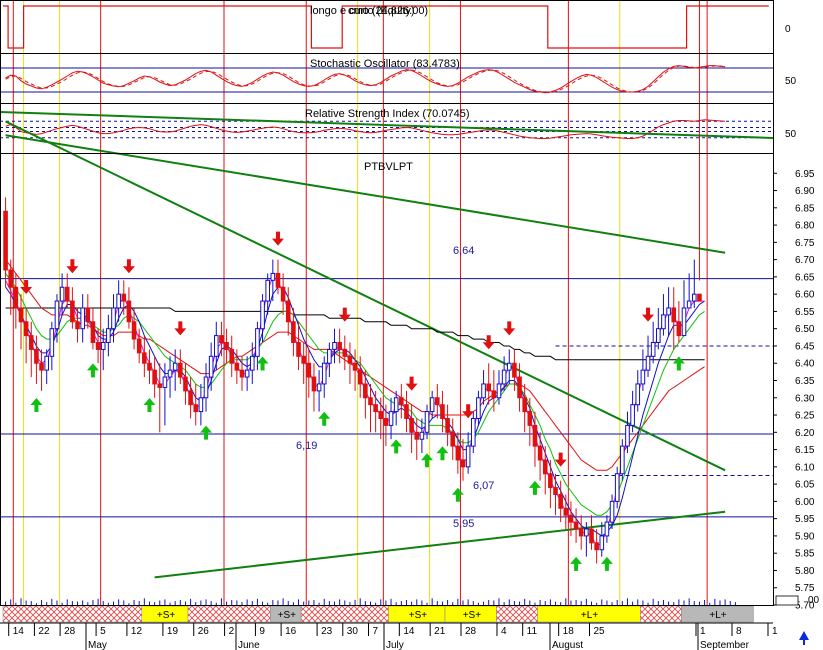  Describe the element at coordinates (103, 631) in the screenshot. I see `x-day-label: 5` at that location.